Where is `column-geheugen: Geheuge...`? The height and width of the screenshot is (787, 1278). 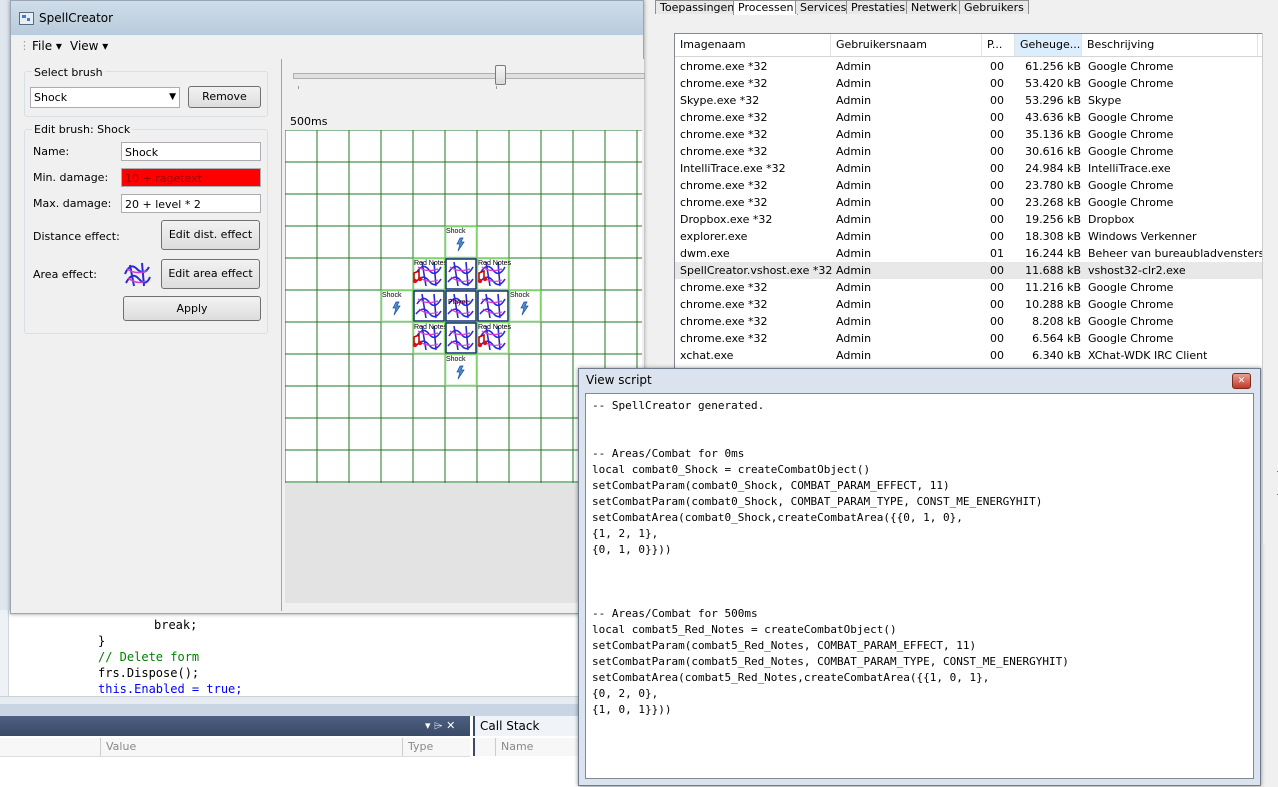
column-geheugen: Geheuge... is located at coordinates (1048, 45).